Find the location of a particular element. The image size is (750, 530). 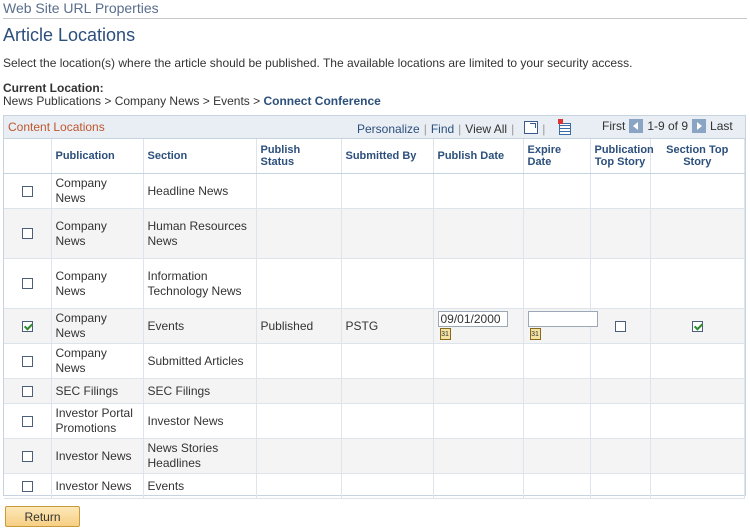

col-section-top-story: Section Top Story is located at coordinates (697, 156).